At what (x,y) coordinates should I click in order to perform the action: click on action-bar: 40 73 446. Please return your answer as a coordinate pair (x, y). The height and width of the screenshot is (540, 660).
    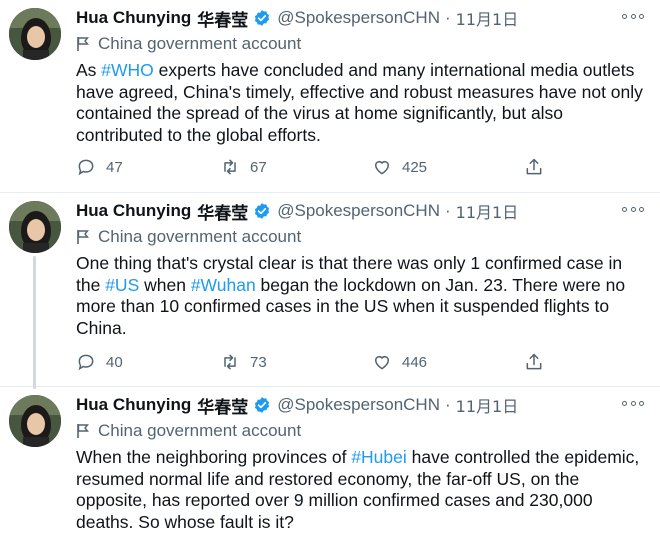
    Looking at the image, I should click on (316, 363).